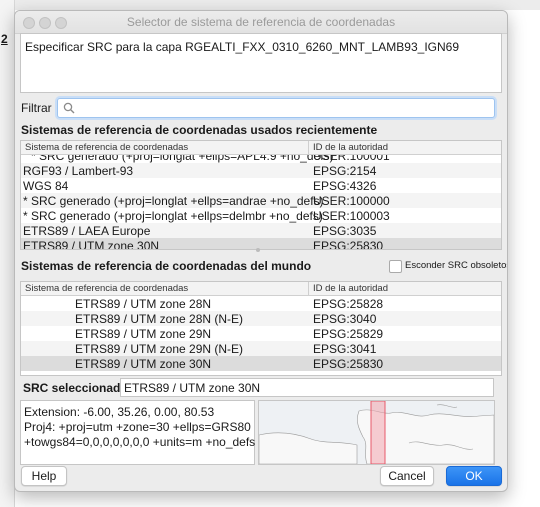  What do you see at coordinates (192, 388) in the screenshot?
I see `selected-crs-value: ETRS89 / UTM zone 30N` at bounding box center [192, 388].